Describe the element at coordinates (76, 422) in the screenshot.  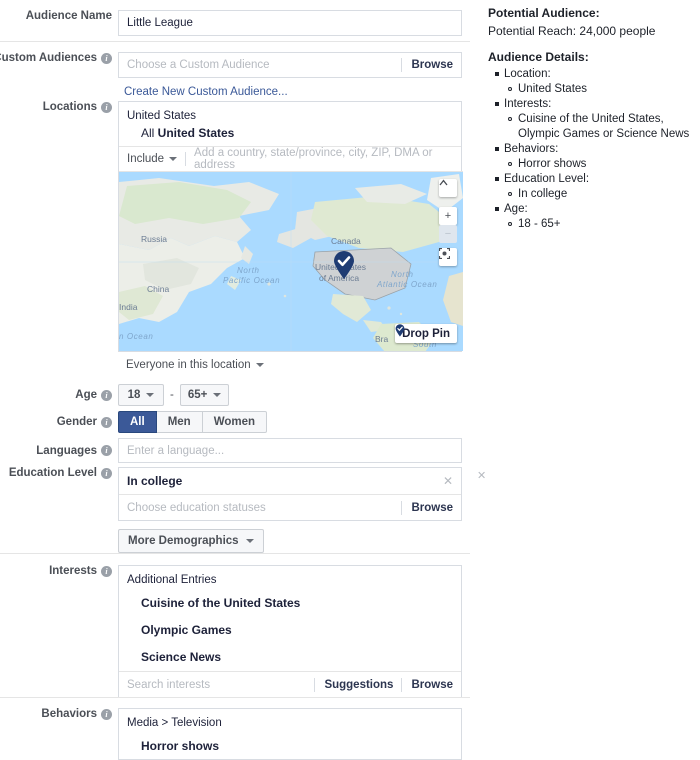
I see `gender-label: Gender` at that location.